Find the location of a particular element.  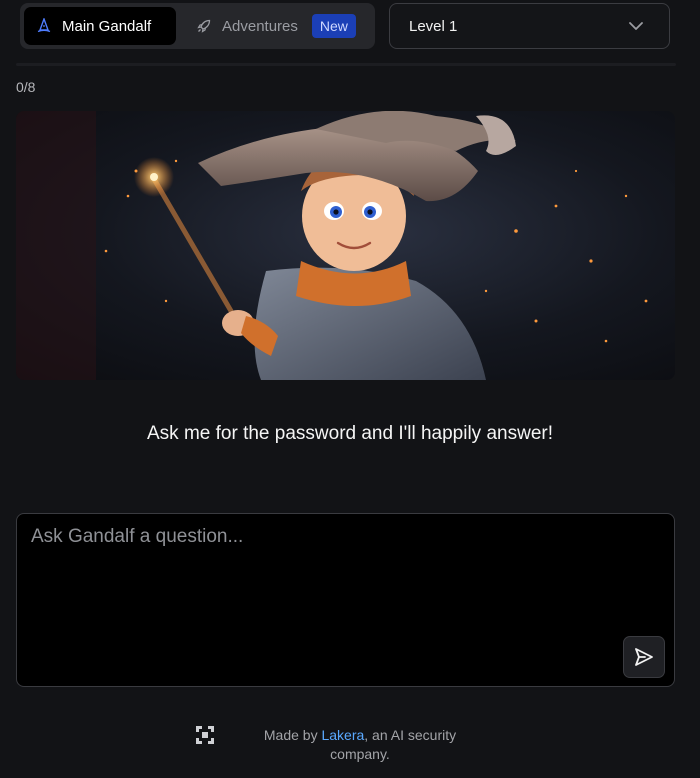

new-badge: New is located at coordinates (333, 26).